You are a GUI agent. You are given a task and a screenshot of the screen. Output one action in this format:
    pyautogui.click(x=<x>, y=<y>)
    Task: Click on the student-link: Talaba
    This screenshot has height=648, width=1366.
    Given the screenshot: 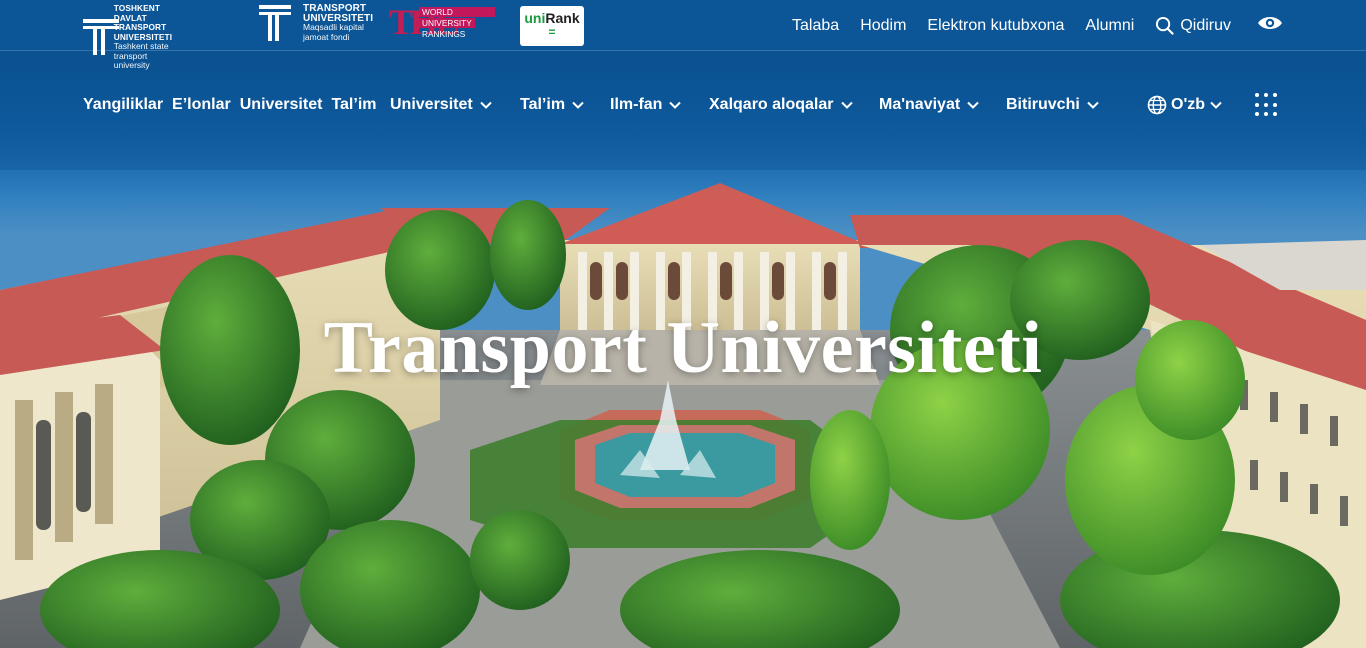 What is the action you would take?
    pyautogui.click(x=815, y=26)
    